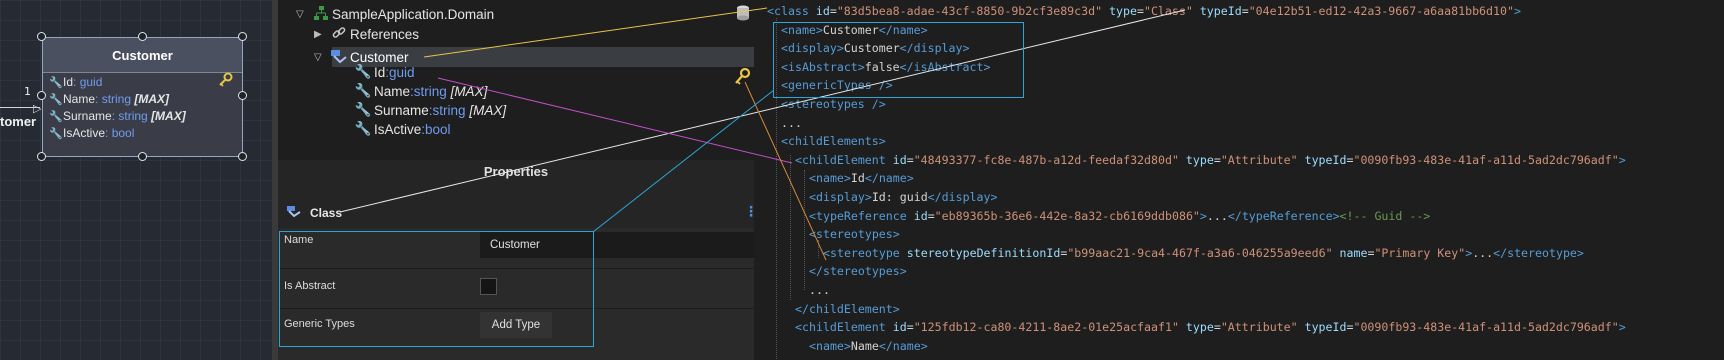 The height and width of the screenshot is (360, 1724). I want to click on xml-line: <stereotypes />, so click(833, 104).